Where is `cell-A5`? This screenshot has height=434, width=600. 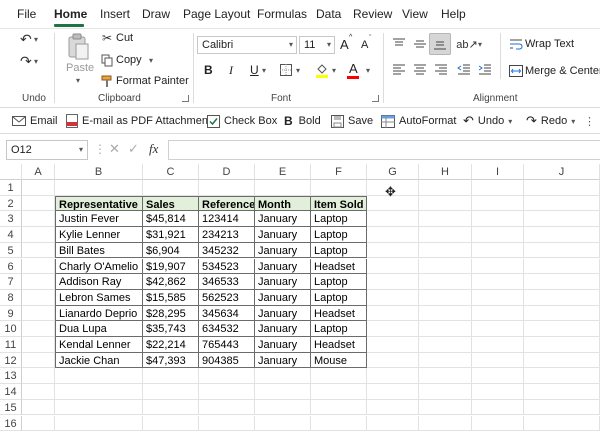 cell-A5 is located at coordinates (38, 250).